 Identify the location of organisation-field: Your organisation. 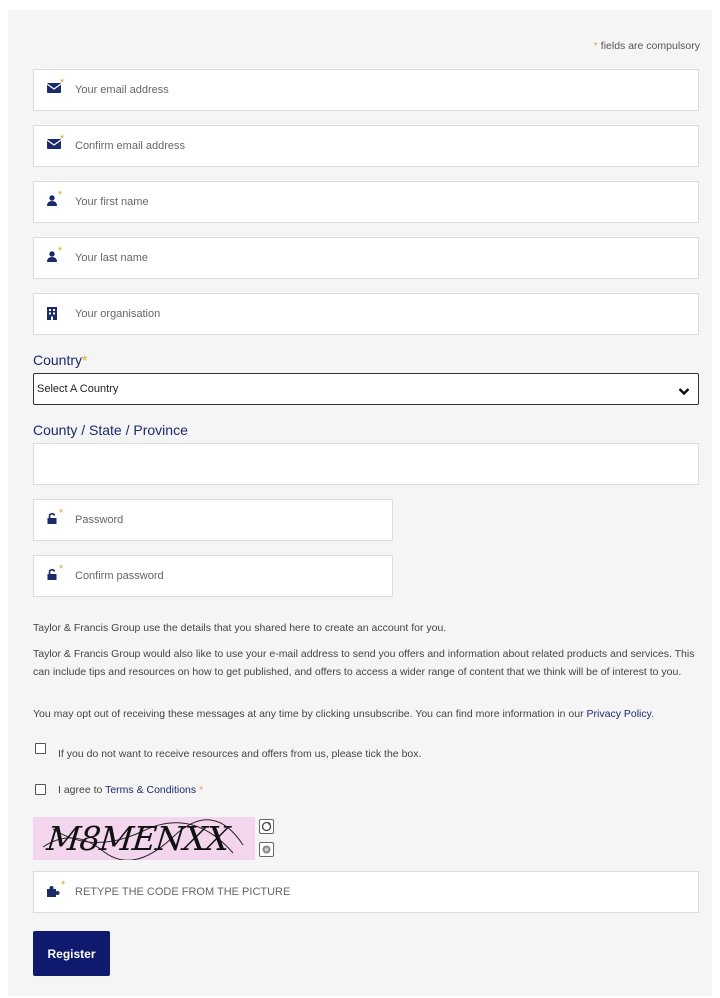
(366, 314).